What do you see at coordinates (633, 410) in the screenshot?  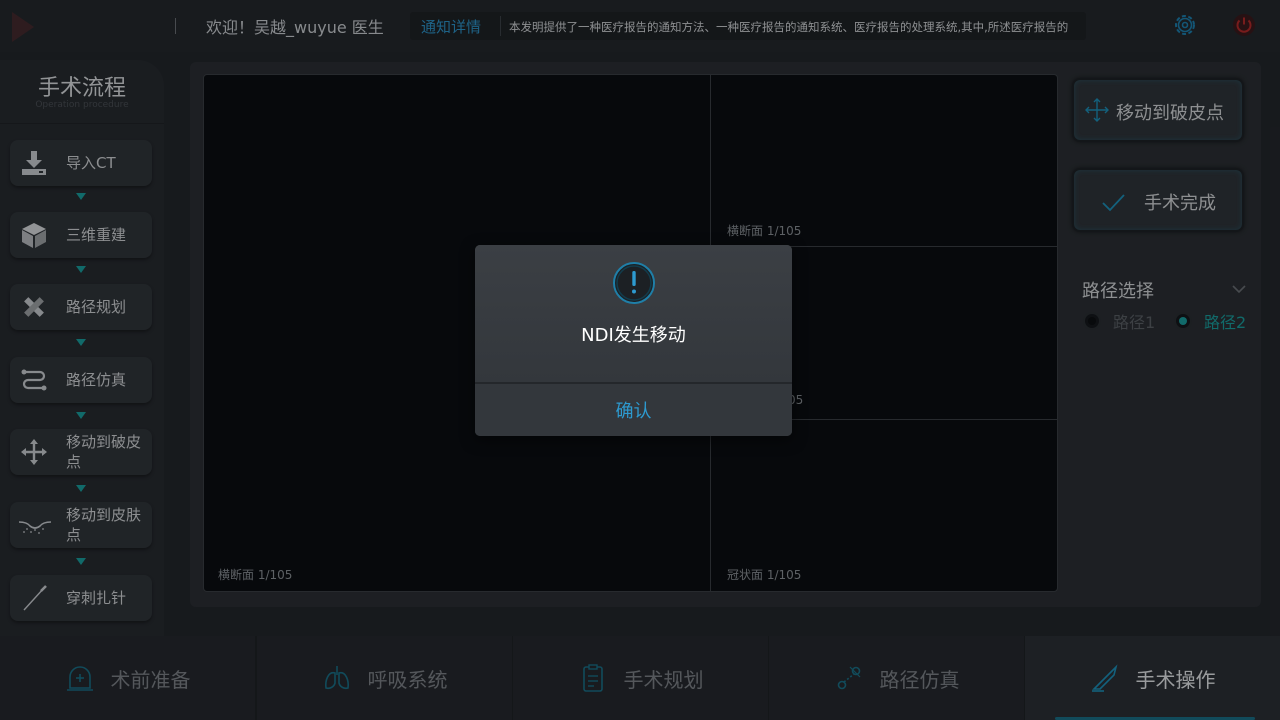 I see `confirm-button: 确认` at bounding box center [633, 410].